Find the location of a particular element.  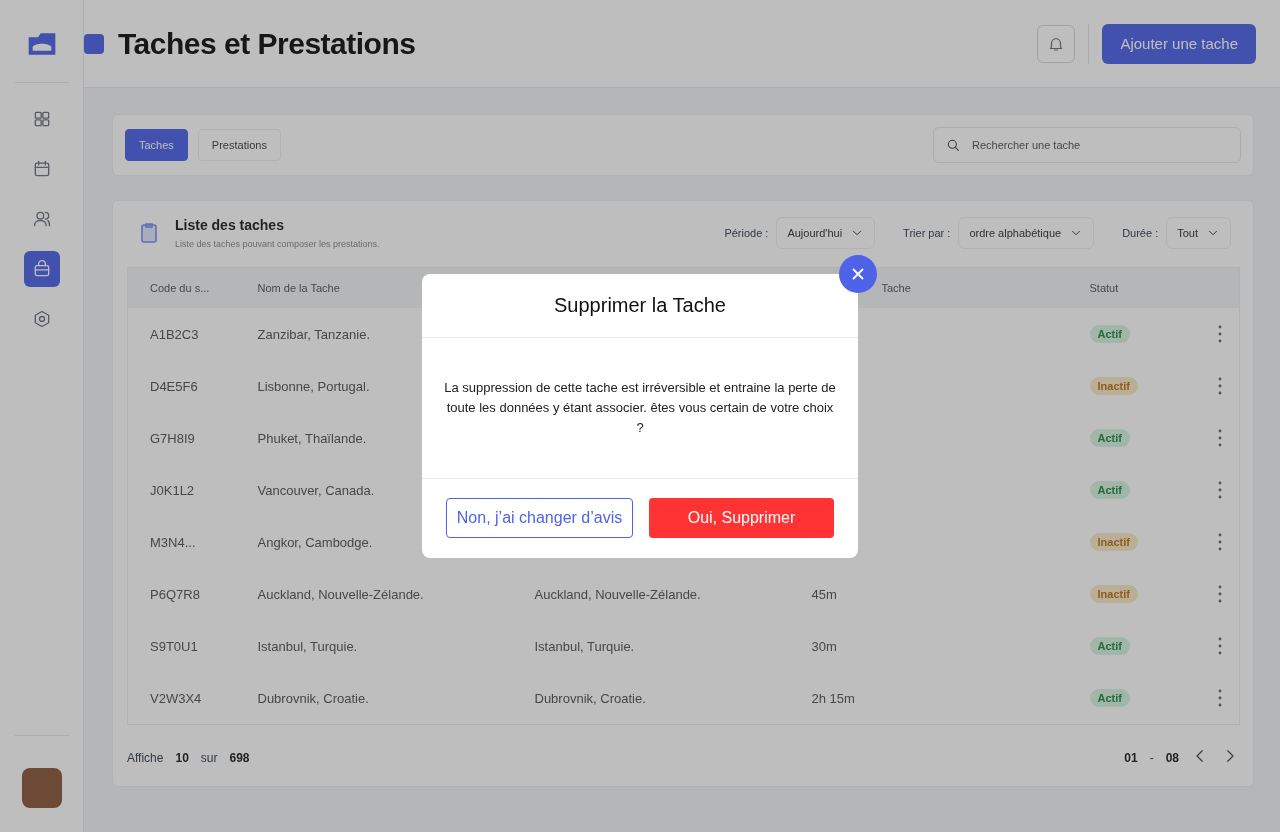

dialog-message: La suppression de cette tache est irréversible et entraine la perte de toute les données y étant associer. êtes vous certain de votre choix ? is located at coordinates (640, 408).